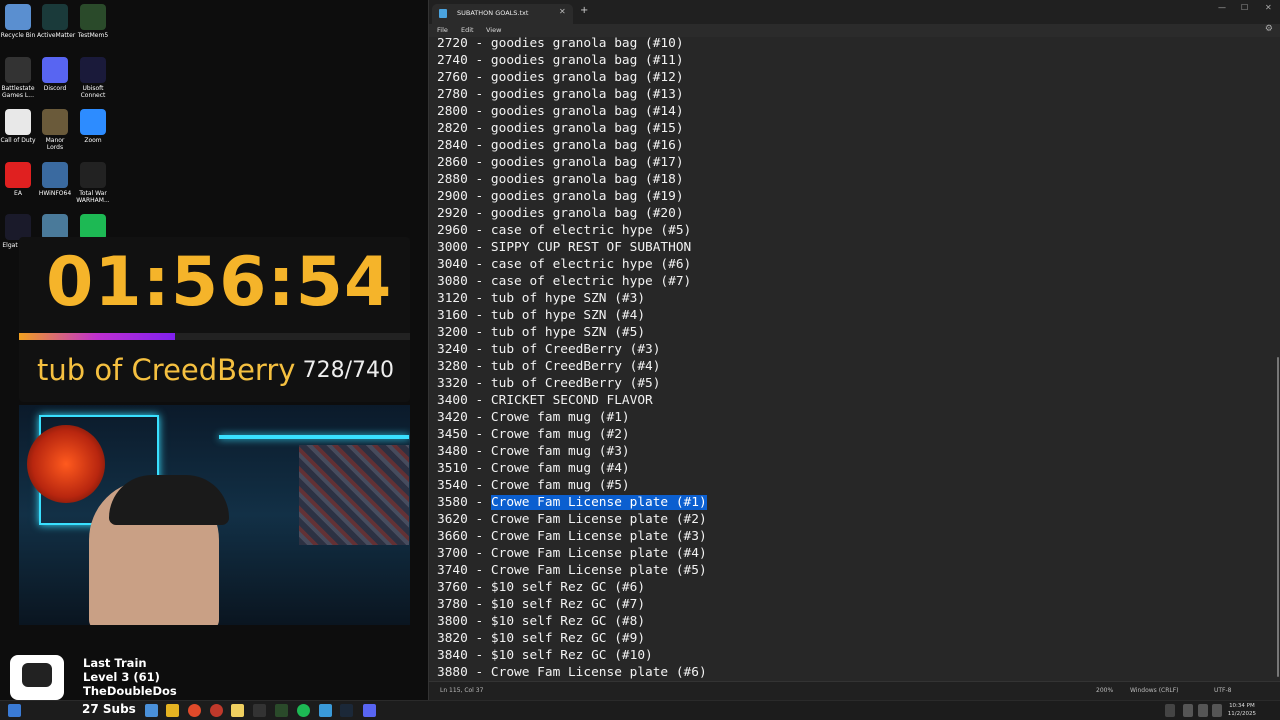 This screenshot has width=1280, height=720. What do you see at coordinates (541, 604) in the screenshot?
I see `text-line: 3780 - $10 self Rez GC (#7)` at bounding box center [541, 604].